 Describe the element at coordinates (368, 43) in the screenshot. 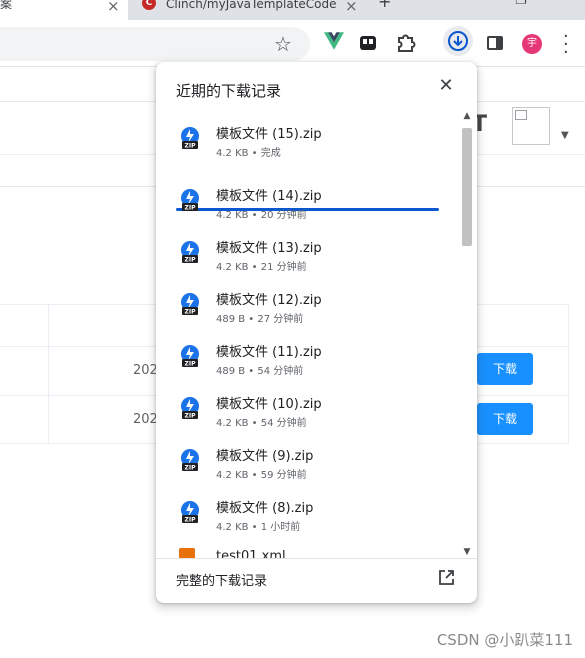

I see `extension-icon` at that location.